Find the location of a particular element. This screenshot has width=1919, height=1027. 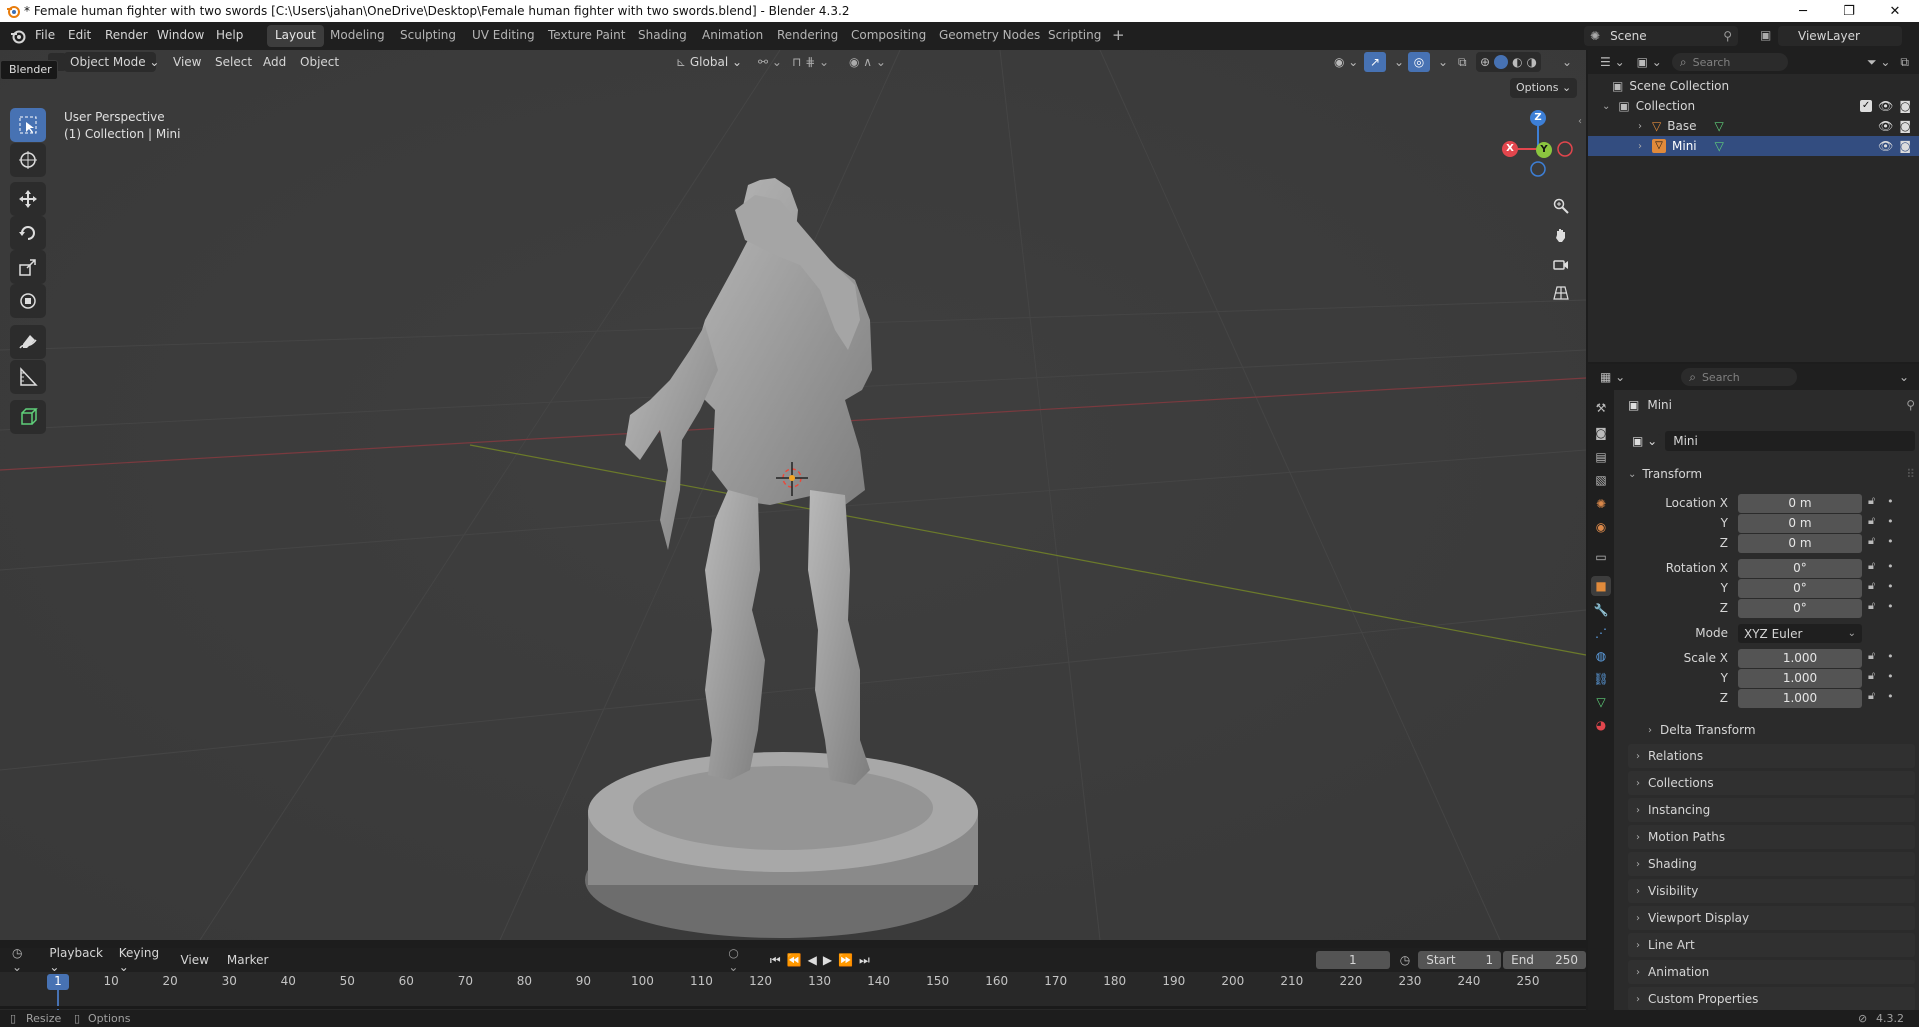

scene-tab-icon: ✺ is located at coordinates (1601, 504).